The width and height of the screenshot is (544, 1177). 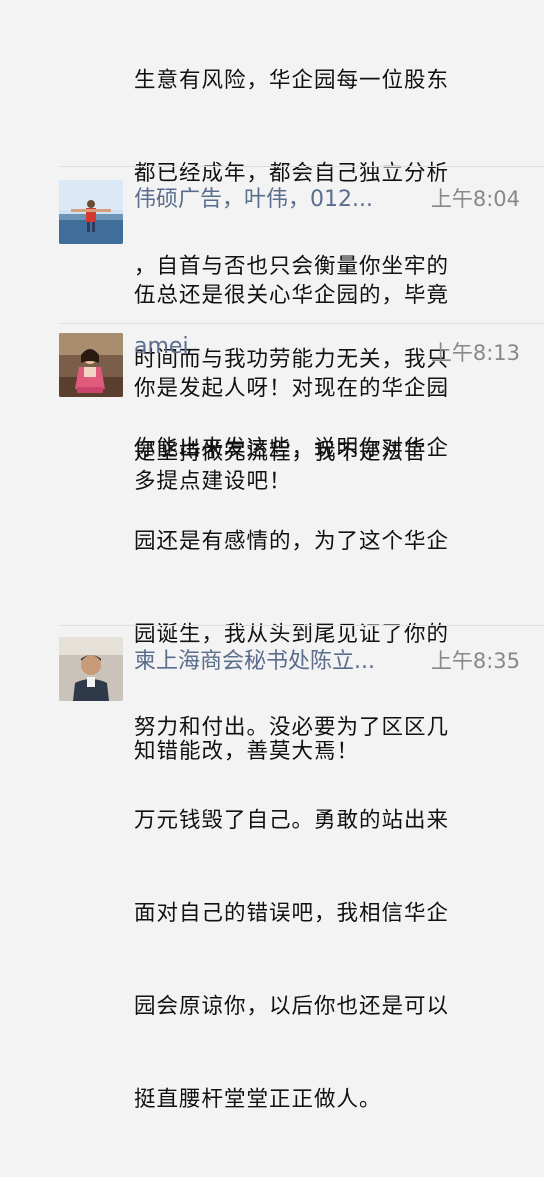 What do you see at coordinates (292, 80) in the screenshot?
I see `message-line: 生意有风险，华企园每一位股东` at bounding box center [292, 80].